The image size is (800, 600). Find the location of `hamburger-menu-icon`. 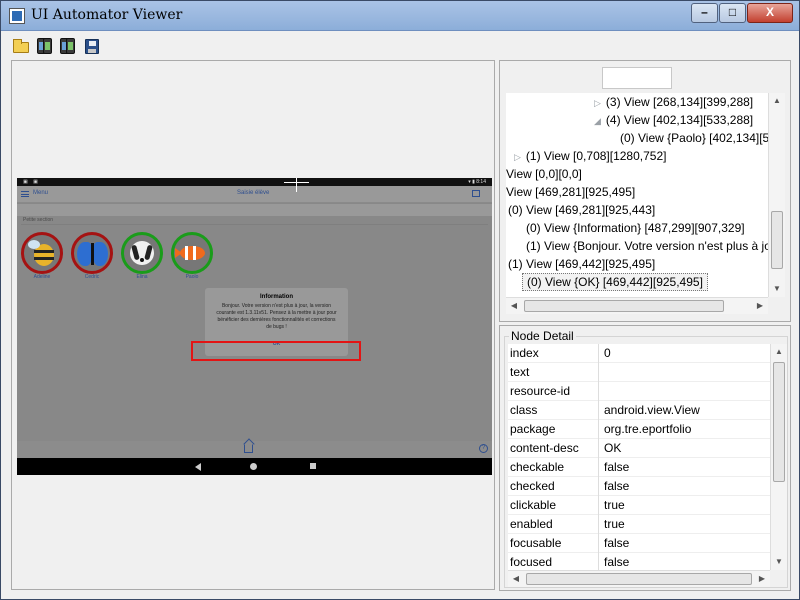

hamburger-menu-icon is located at coordinates (25, 194).